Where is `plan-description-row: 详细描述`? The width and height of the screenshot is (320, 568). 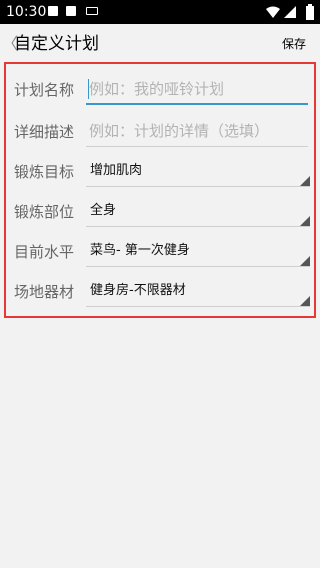
plan-description-row: 详细描述 is located at coordinates (160, 132).